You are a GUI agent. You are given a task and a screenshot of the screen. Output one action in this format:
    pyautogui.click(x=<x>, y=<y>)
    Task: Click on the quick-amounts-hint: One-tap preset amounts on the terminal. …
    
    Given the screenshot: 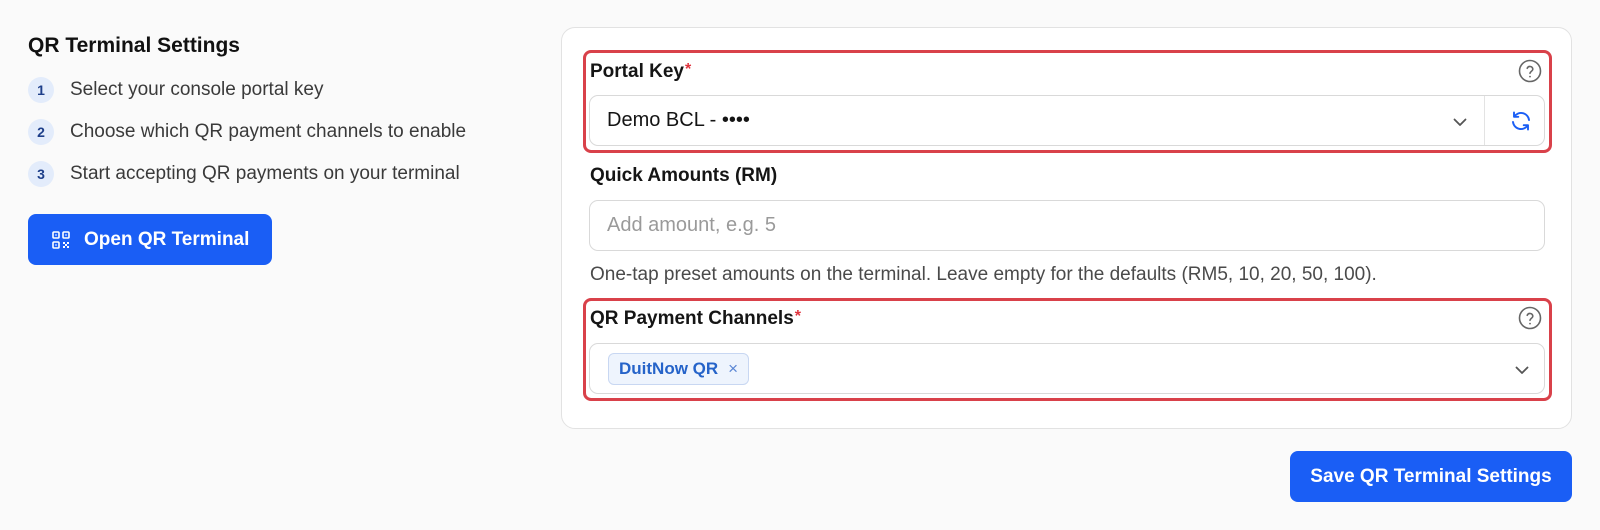 What is the action you would take?
    pyautogui.click(x=983, y=274)
    